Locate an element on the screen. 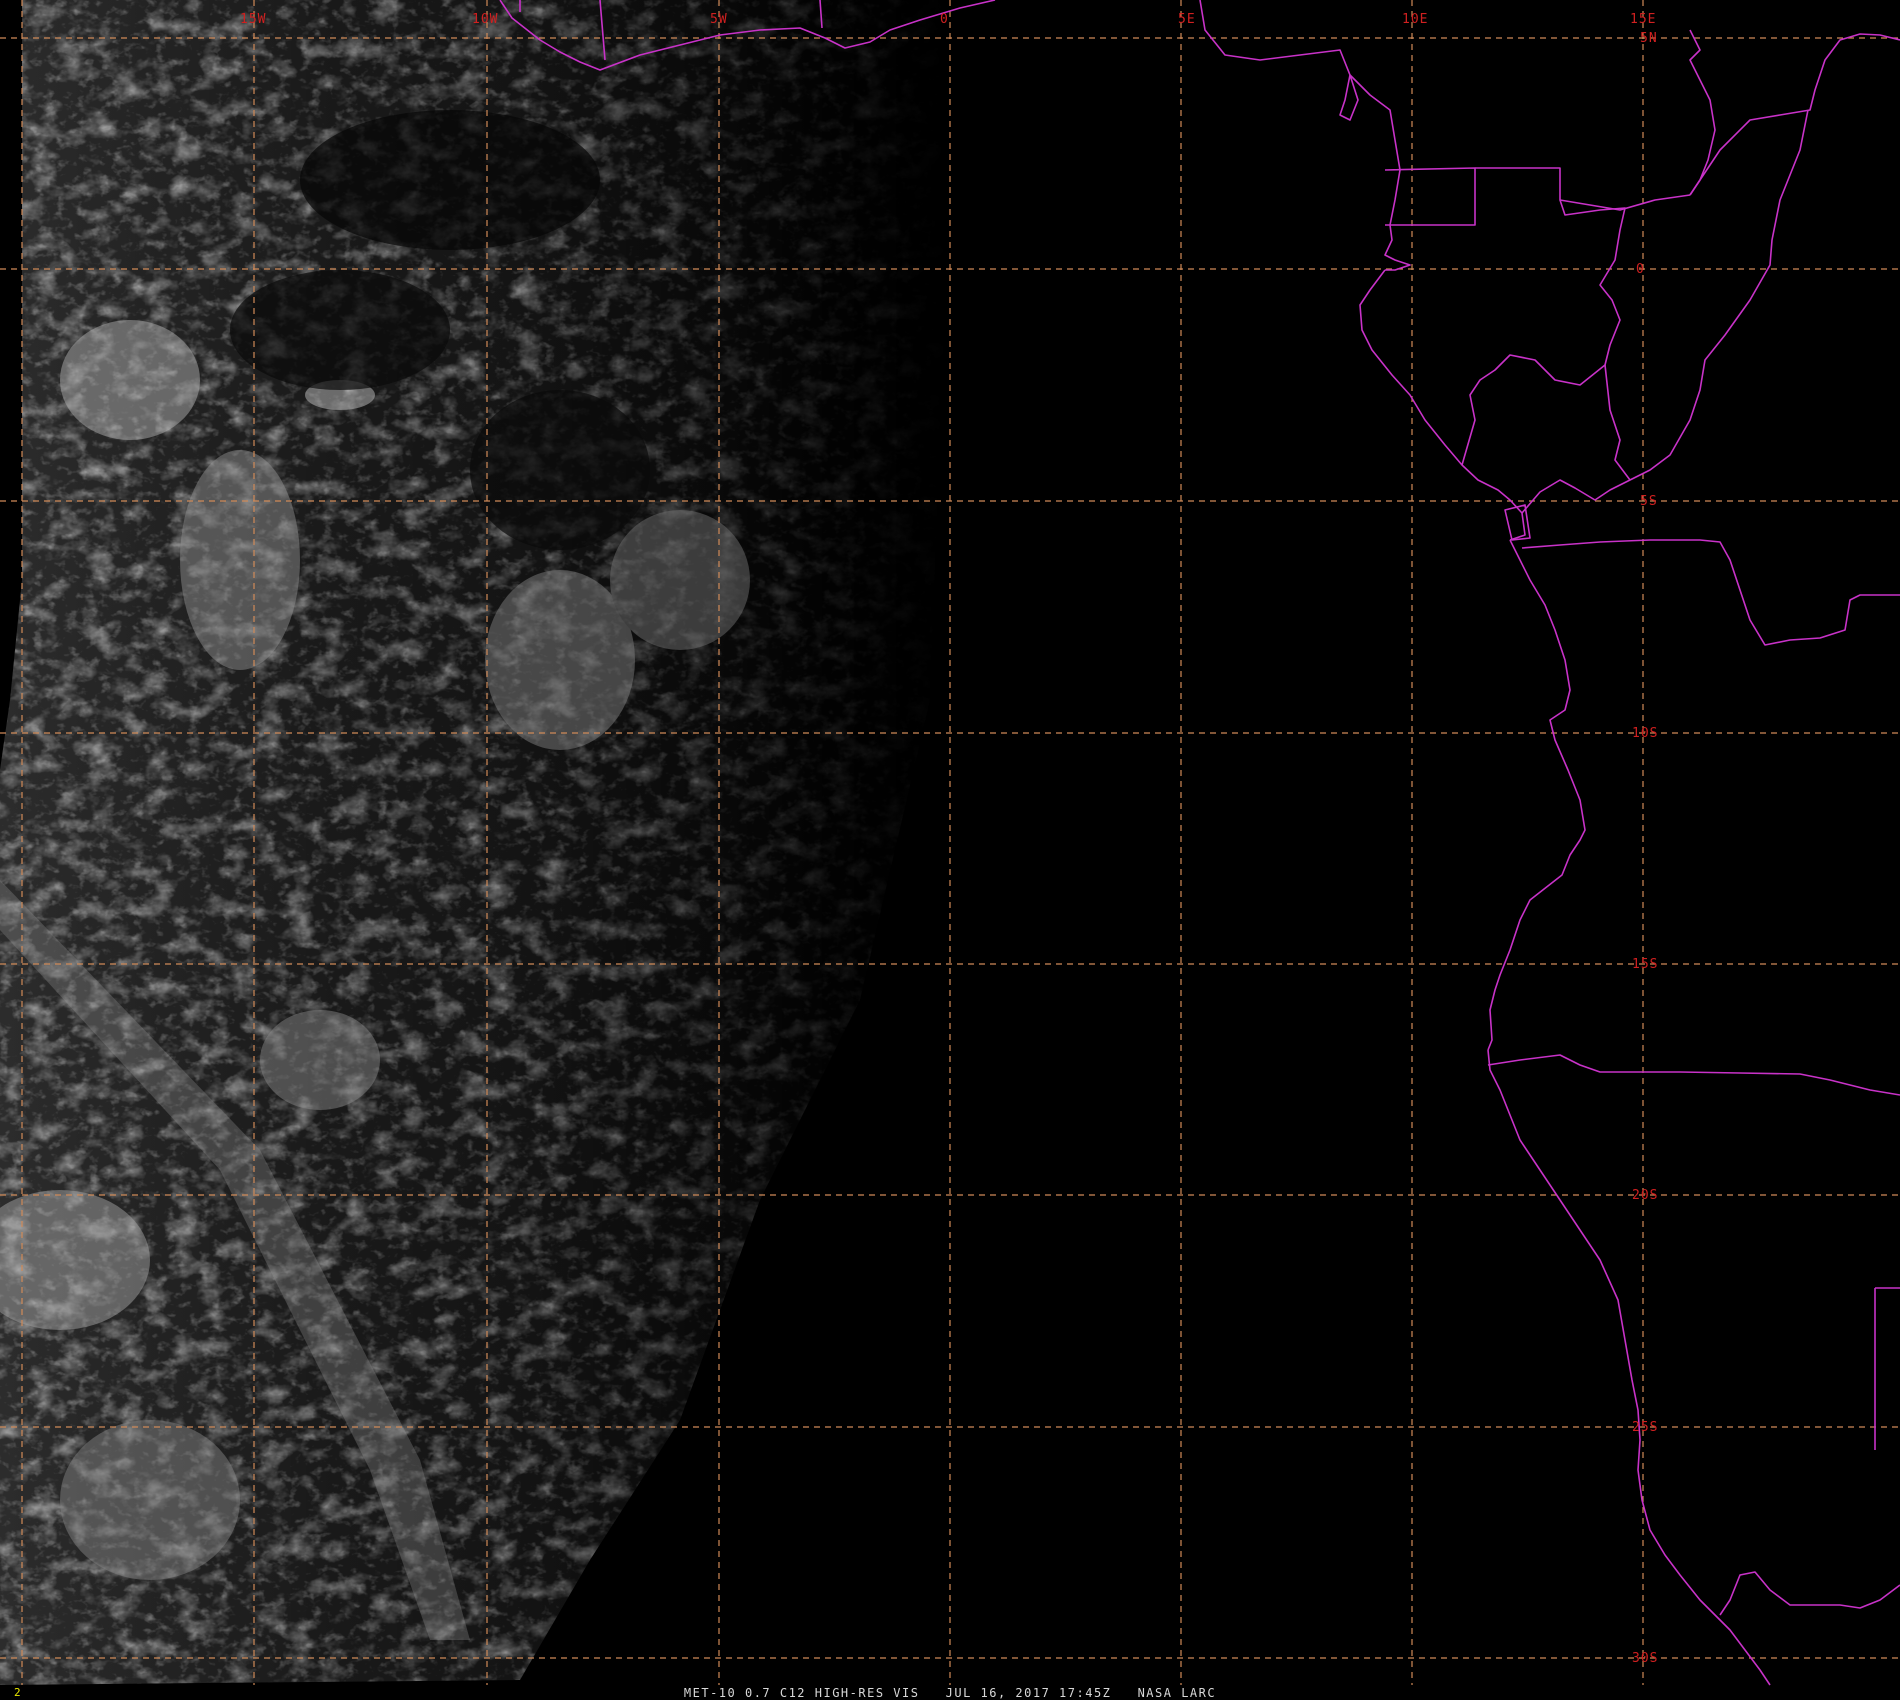  lat-label-15s: 15S is located at coordinates (1645, 964).